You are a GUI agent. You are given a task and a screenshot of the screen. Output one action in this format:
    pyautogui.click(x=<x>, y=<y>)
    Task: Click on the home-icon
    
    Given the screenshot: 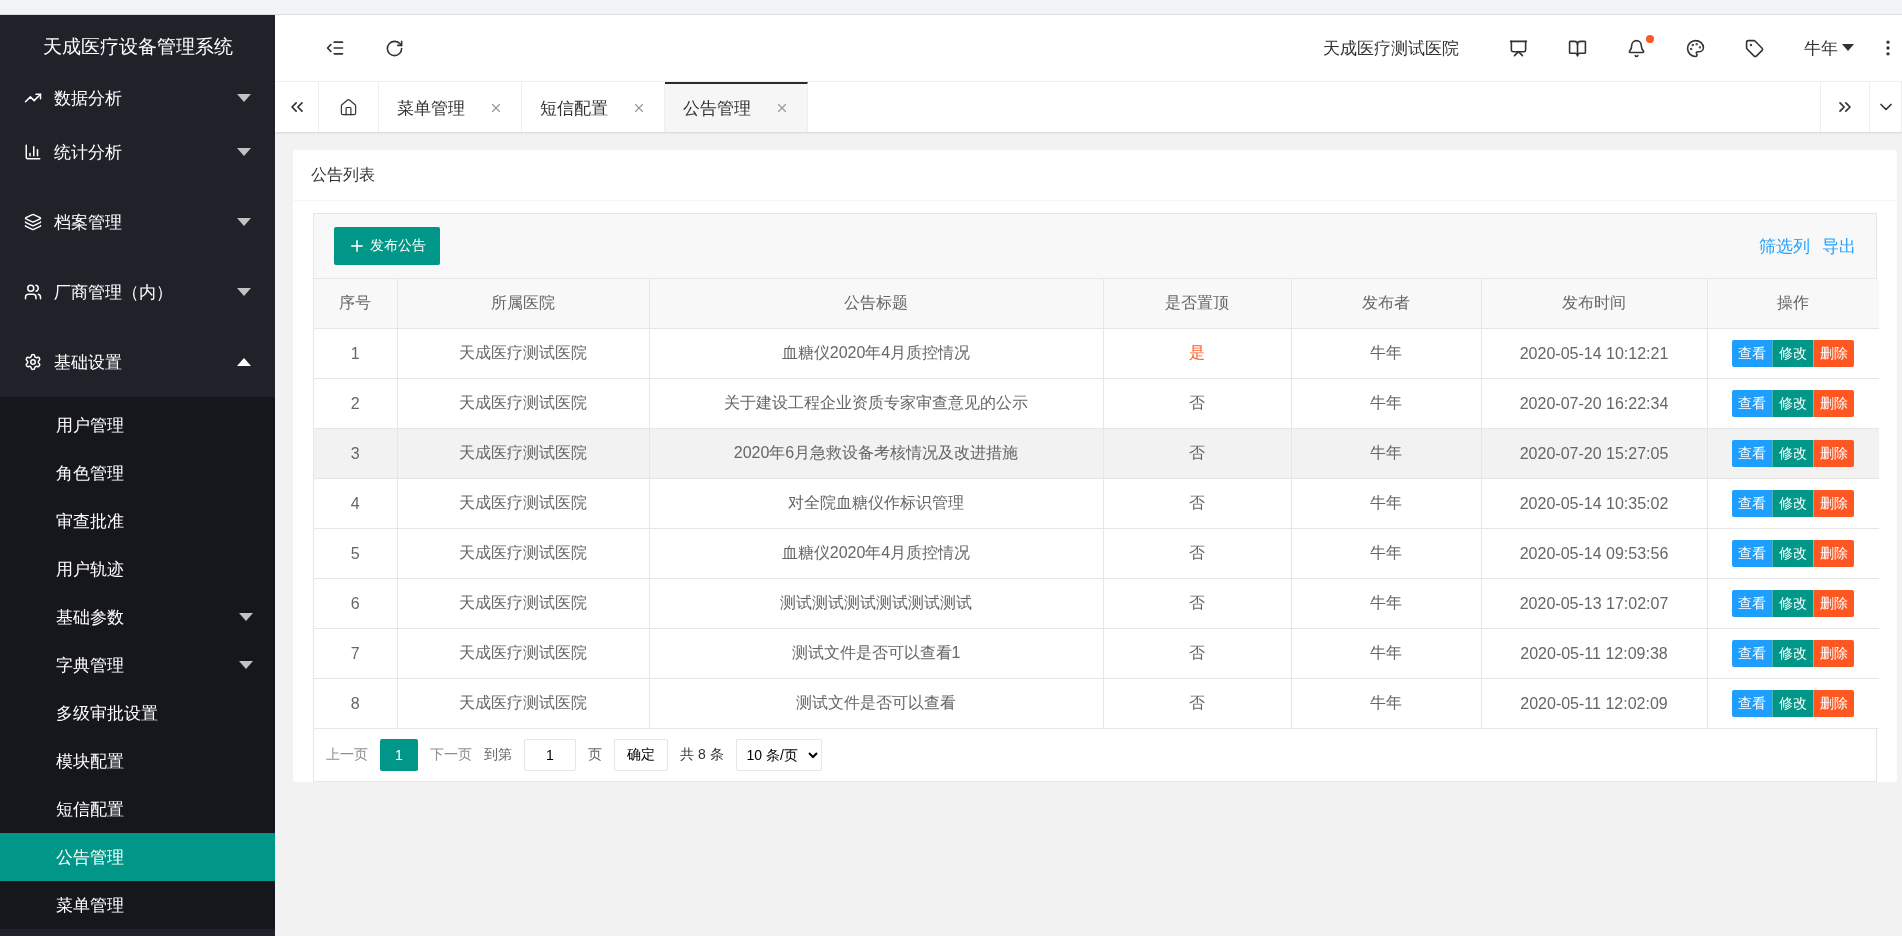 What is the action you would take?
    pyautogui.click(x=348, y=107)
    